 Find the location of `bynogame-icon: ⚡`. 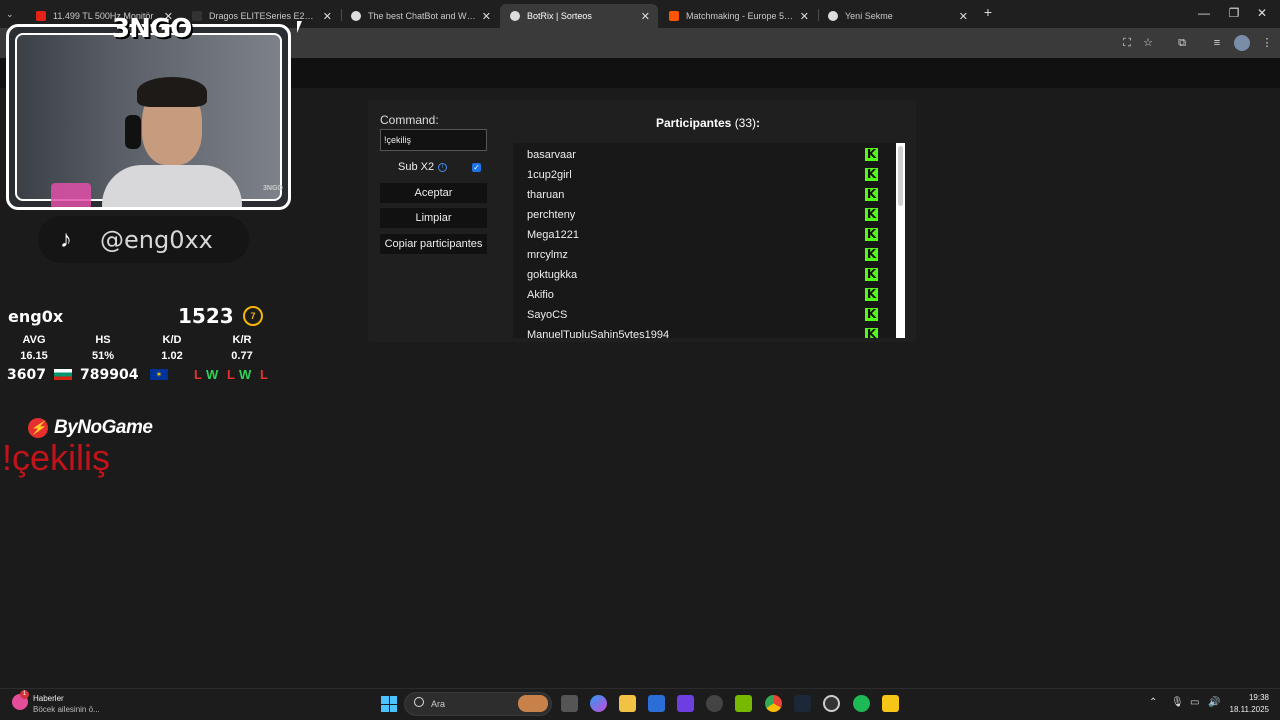

bynogame-icon: ⚡ is located at coordinates (38, 428).